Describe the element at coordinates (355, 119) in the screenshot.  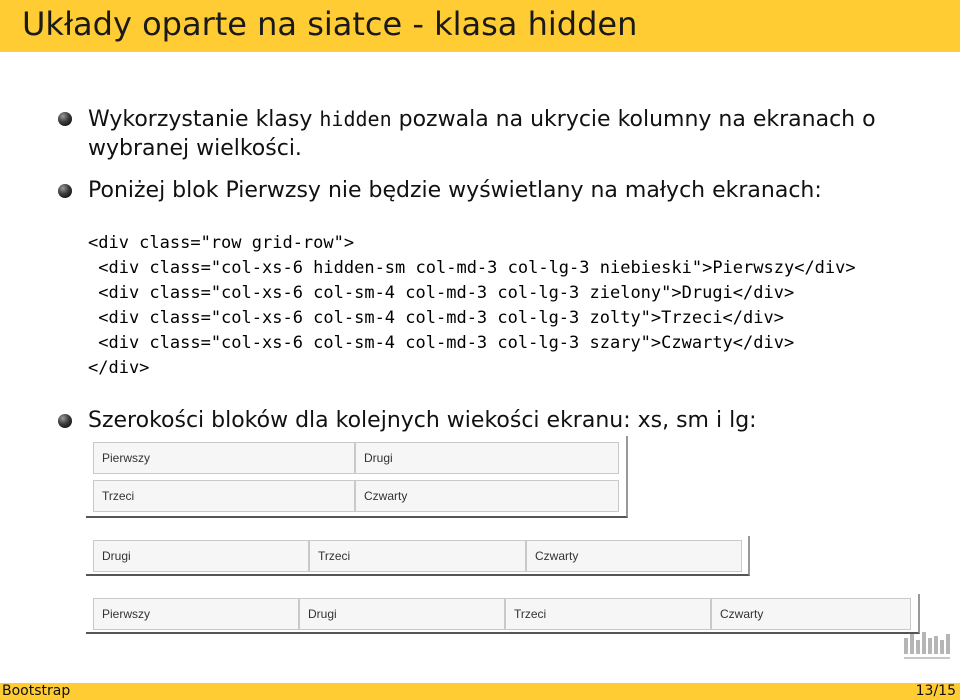
I see `bullet-1-code-hidden: hidden` at that location.